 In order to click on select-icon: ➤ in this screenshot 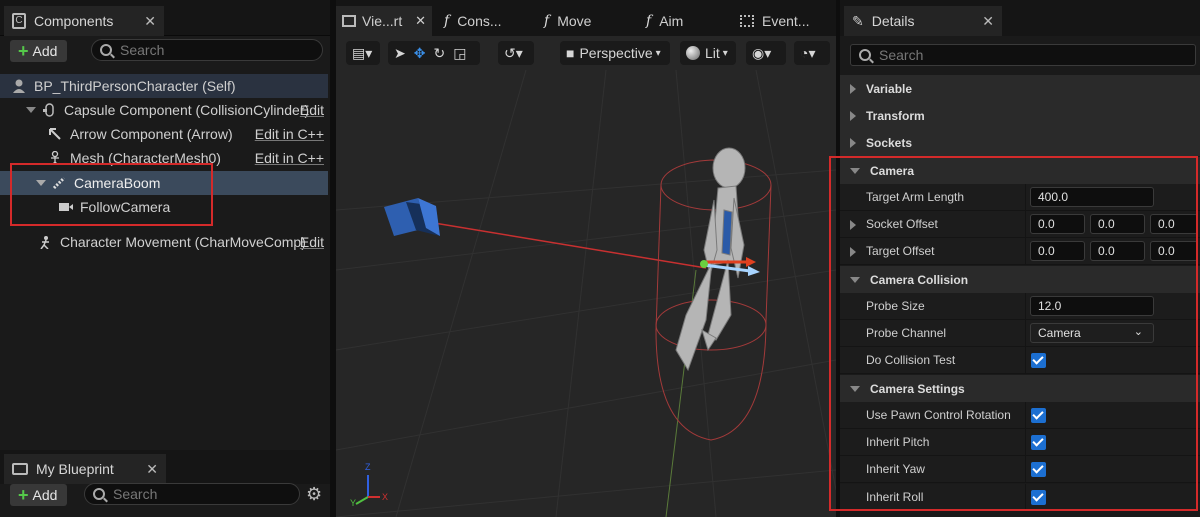, I will do `click(400, 53)`.